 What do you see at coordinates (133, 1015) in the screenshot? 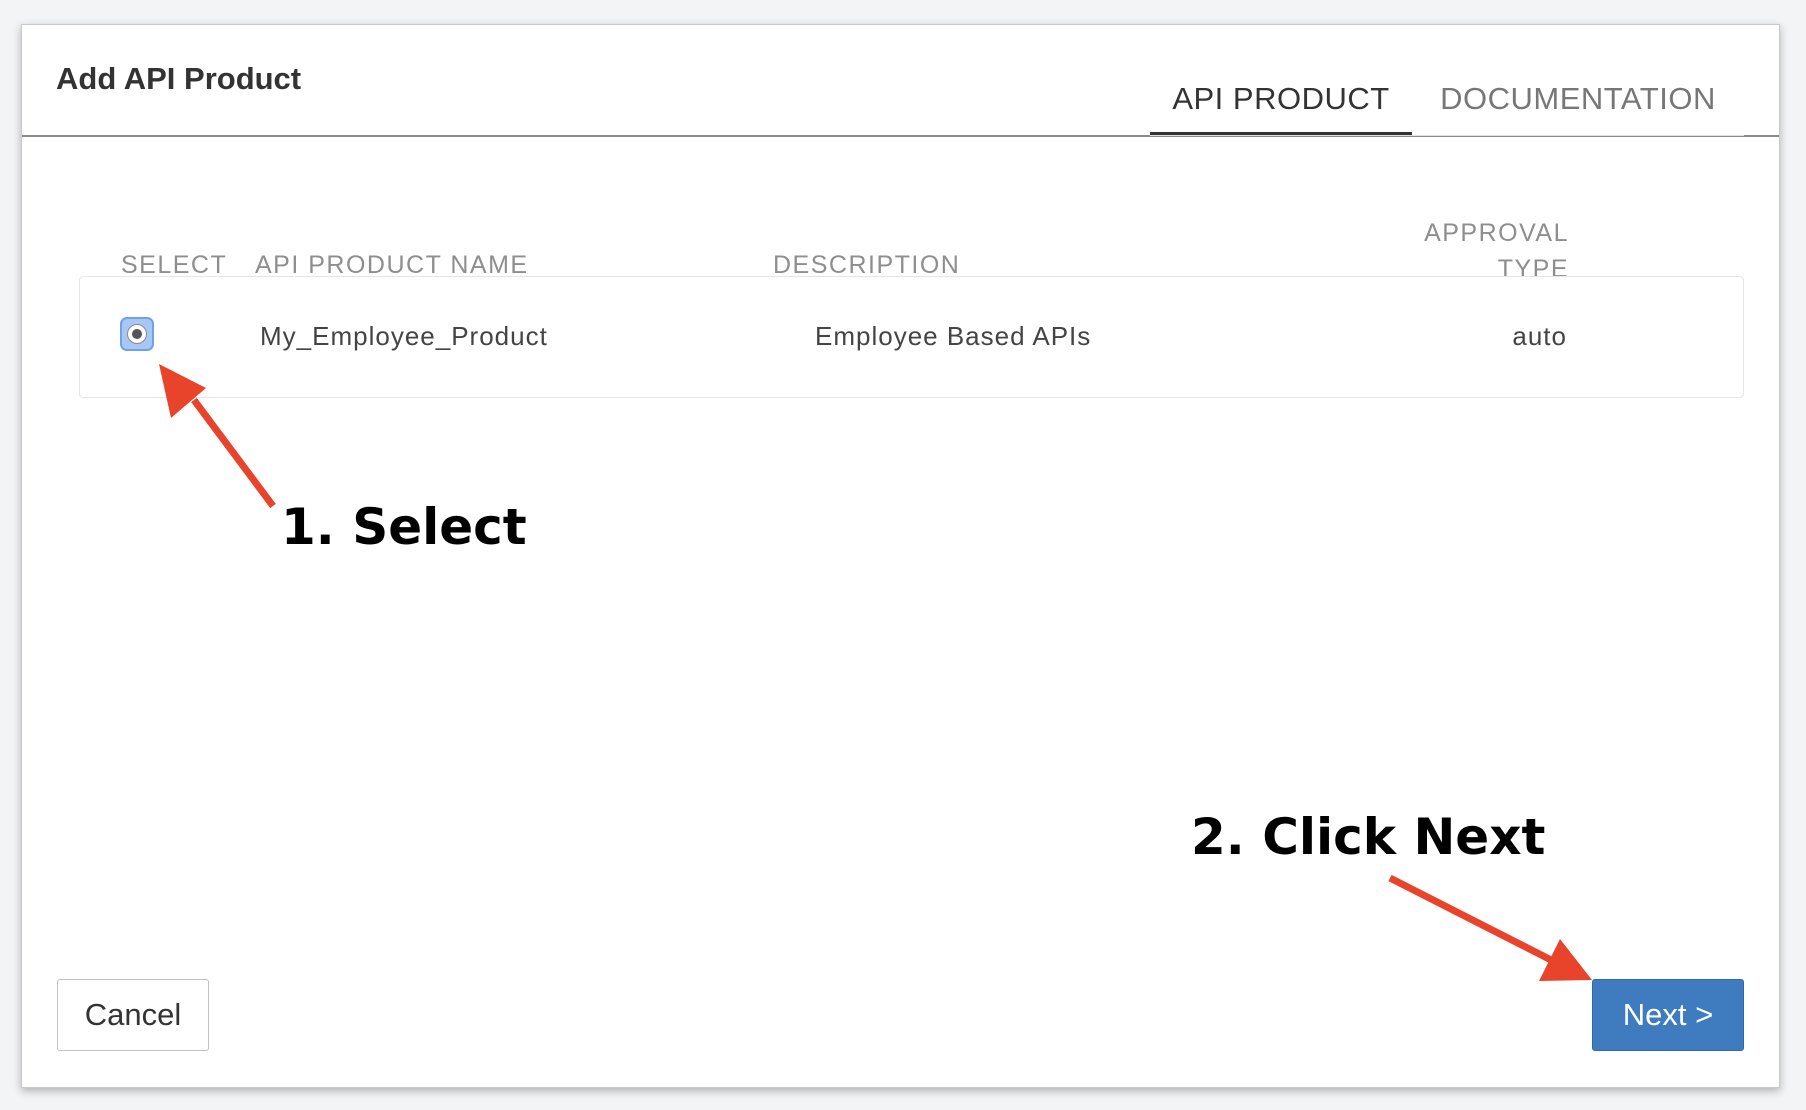
I see `cancel-button: Cancel` at bounding box center [133, 1015].